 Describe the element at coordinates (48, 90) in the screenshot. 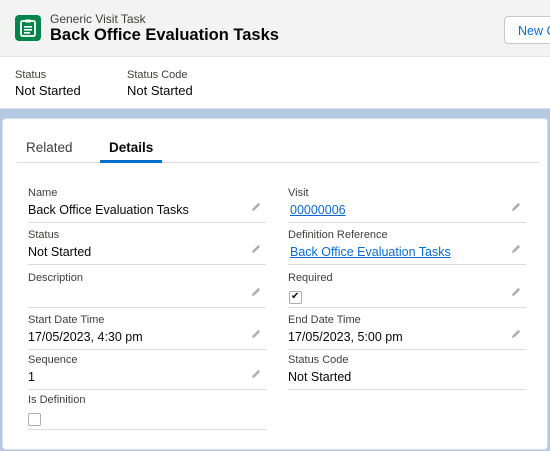

I see `highlight-status-value: Not Started` at that location.